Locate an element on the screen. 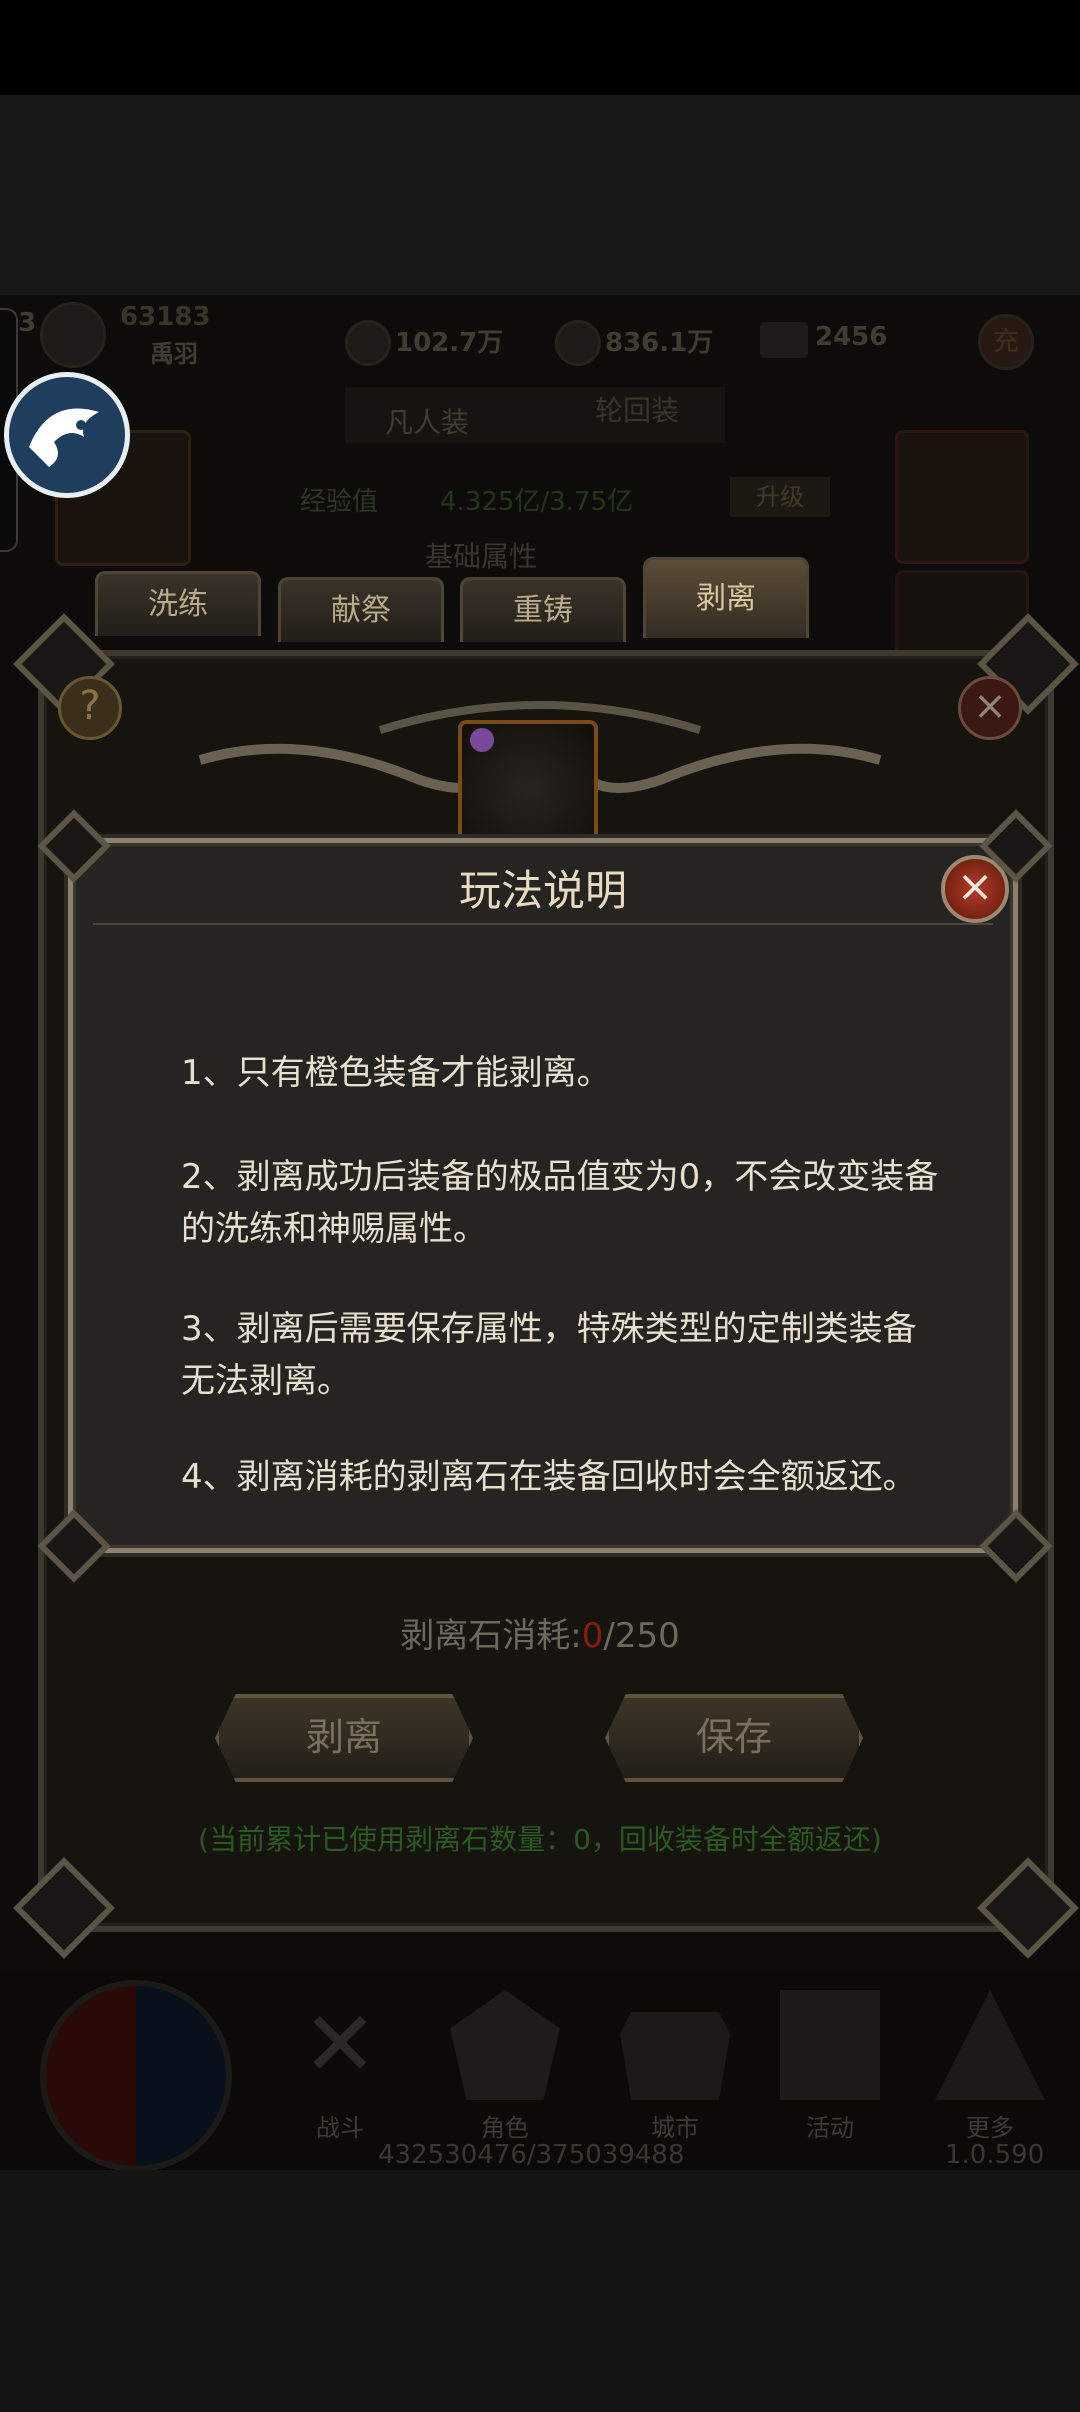 This screenshot has height=2412, width=1080. tab-recast: 重铸 is located at coordinates (543, 609).